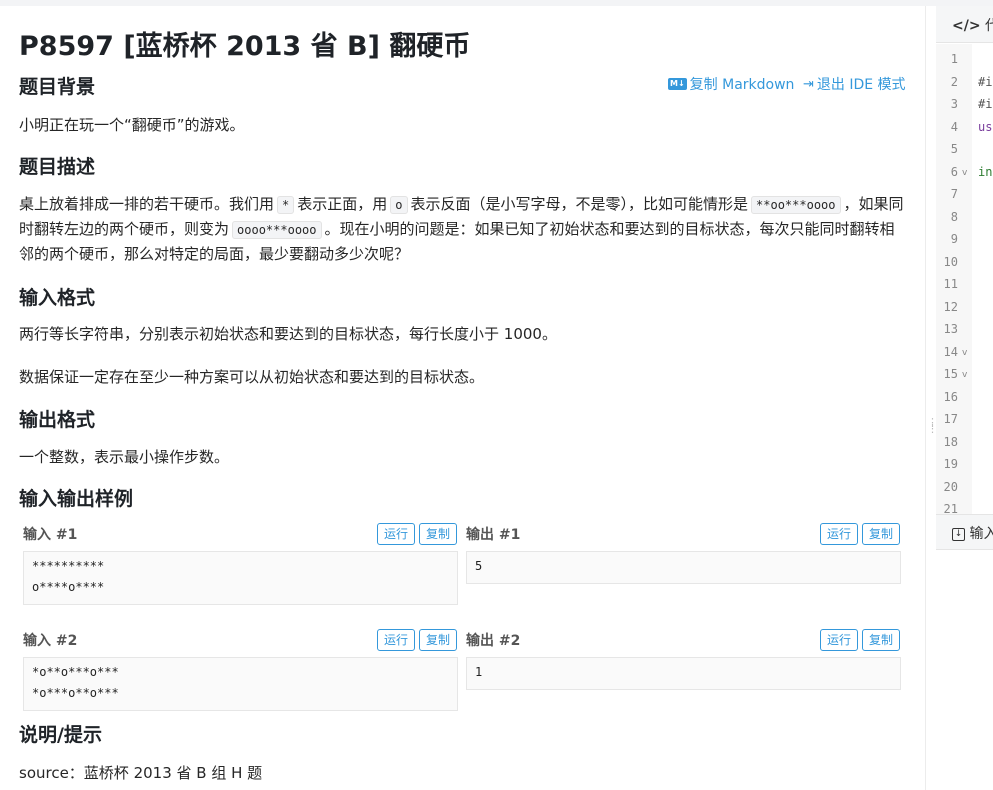  I want to click on input-format-text-1: 两行等长字符串，分别表示初始状态和要达到的目标状态，每行长度小于 1000。, so click(288, 334).